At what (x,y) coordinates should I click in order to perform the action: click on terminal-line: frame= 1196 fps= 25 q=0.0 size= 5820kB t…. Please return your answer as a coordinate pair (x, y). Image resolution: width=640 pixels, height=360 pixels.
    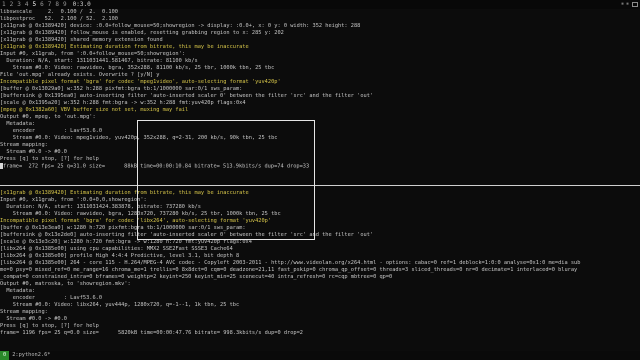
    Looking at the image, I should click on (320, 333).